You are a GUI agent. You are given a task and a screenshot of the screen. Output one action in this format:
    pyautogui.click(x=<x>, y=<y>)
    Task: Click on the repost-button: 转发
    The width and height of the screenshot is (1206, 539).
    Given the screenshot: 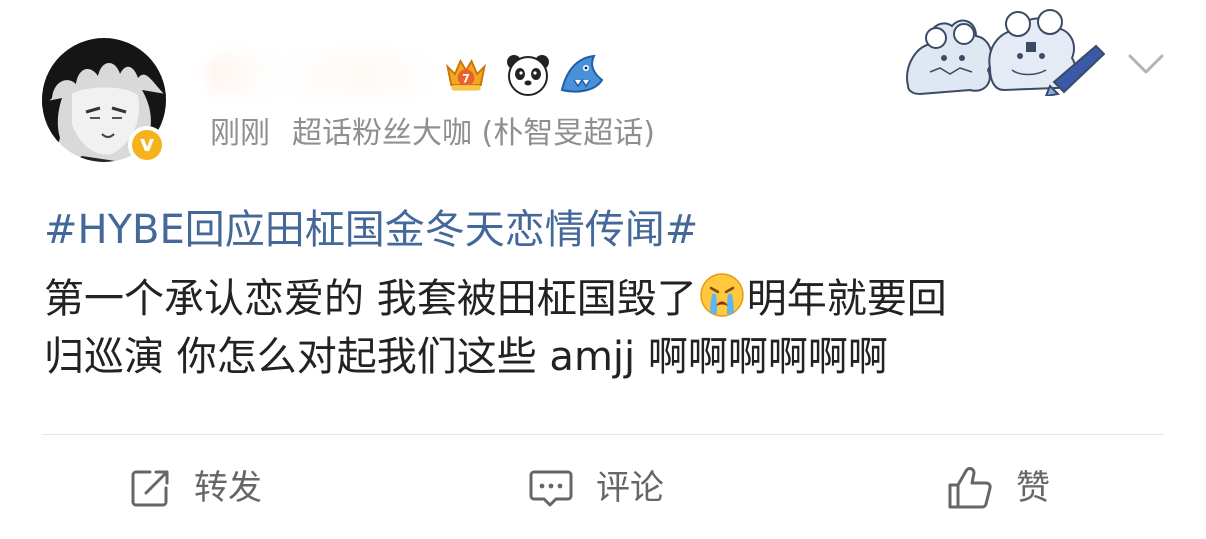 What is the action you would take?
    pyautogui.click(x=195, y=488)
    